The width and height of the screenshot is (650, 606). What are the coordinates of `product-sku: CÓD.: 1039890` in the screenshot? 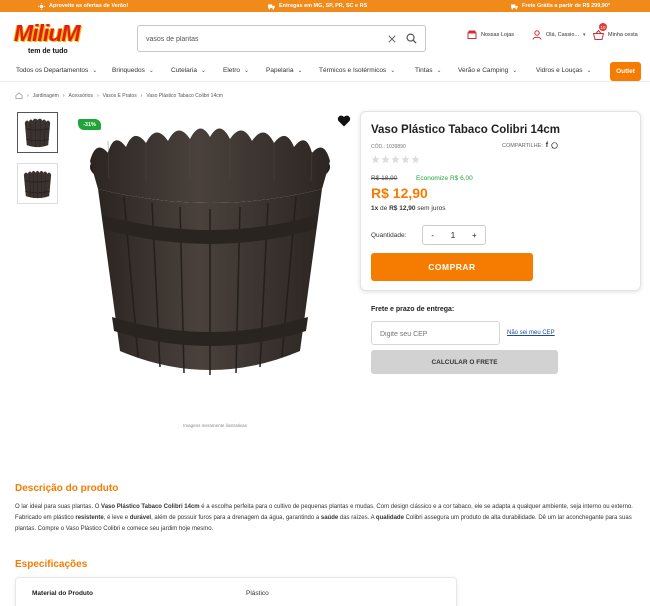 It's located at (388, 147).